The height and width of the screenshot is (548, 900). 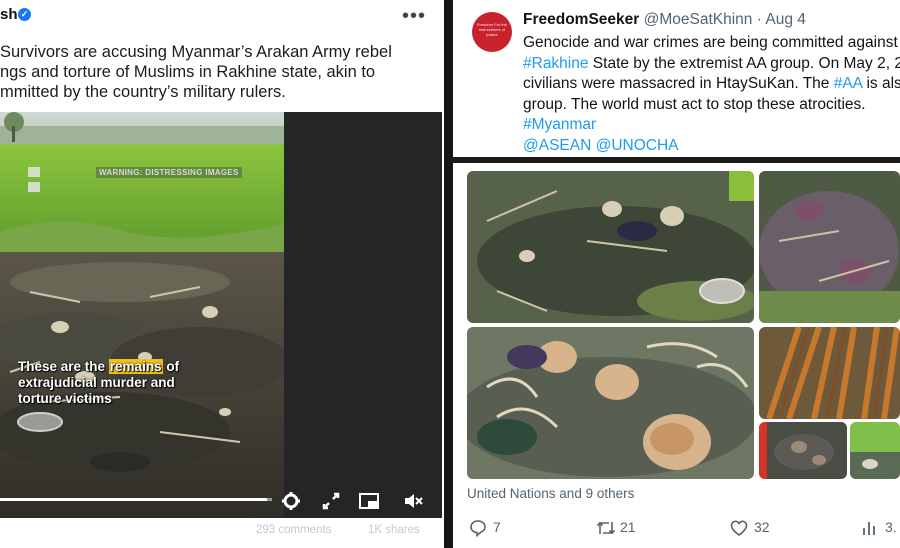 What do you see at coordinates (698, 19) in the screenshot?
I see `user-handle: @MoeSatKhinn` at bounding box center [698, 19].